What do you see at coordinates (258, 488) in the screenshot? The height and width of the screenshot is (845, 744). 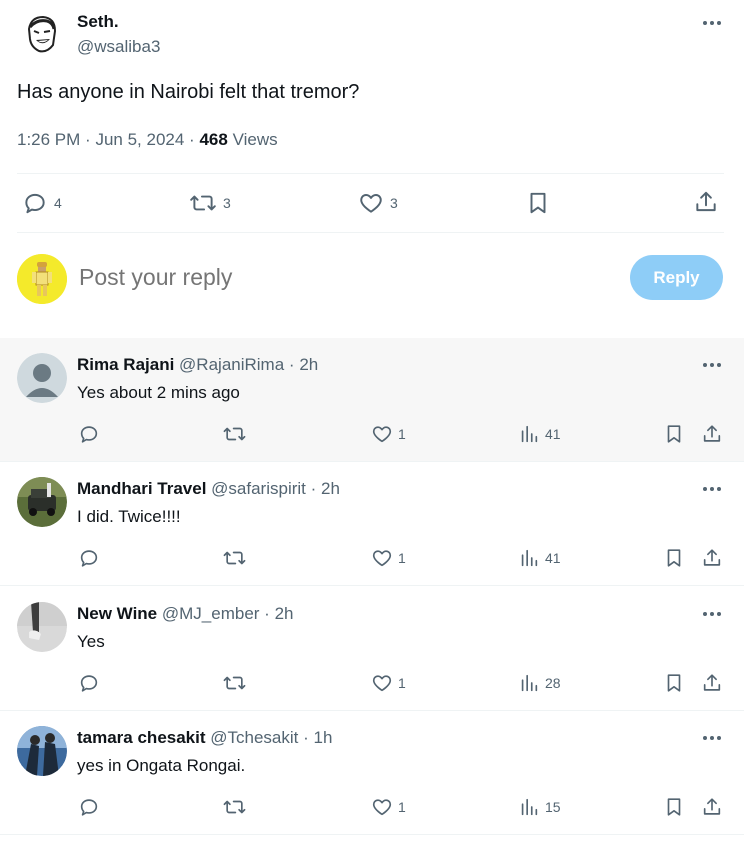 I see `reply-author-handle: @safarispirit` at bounding box center [258, 488].